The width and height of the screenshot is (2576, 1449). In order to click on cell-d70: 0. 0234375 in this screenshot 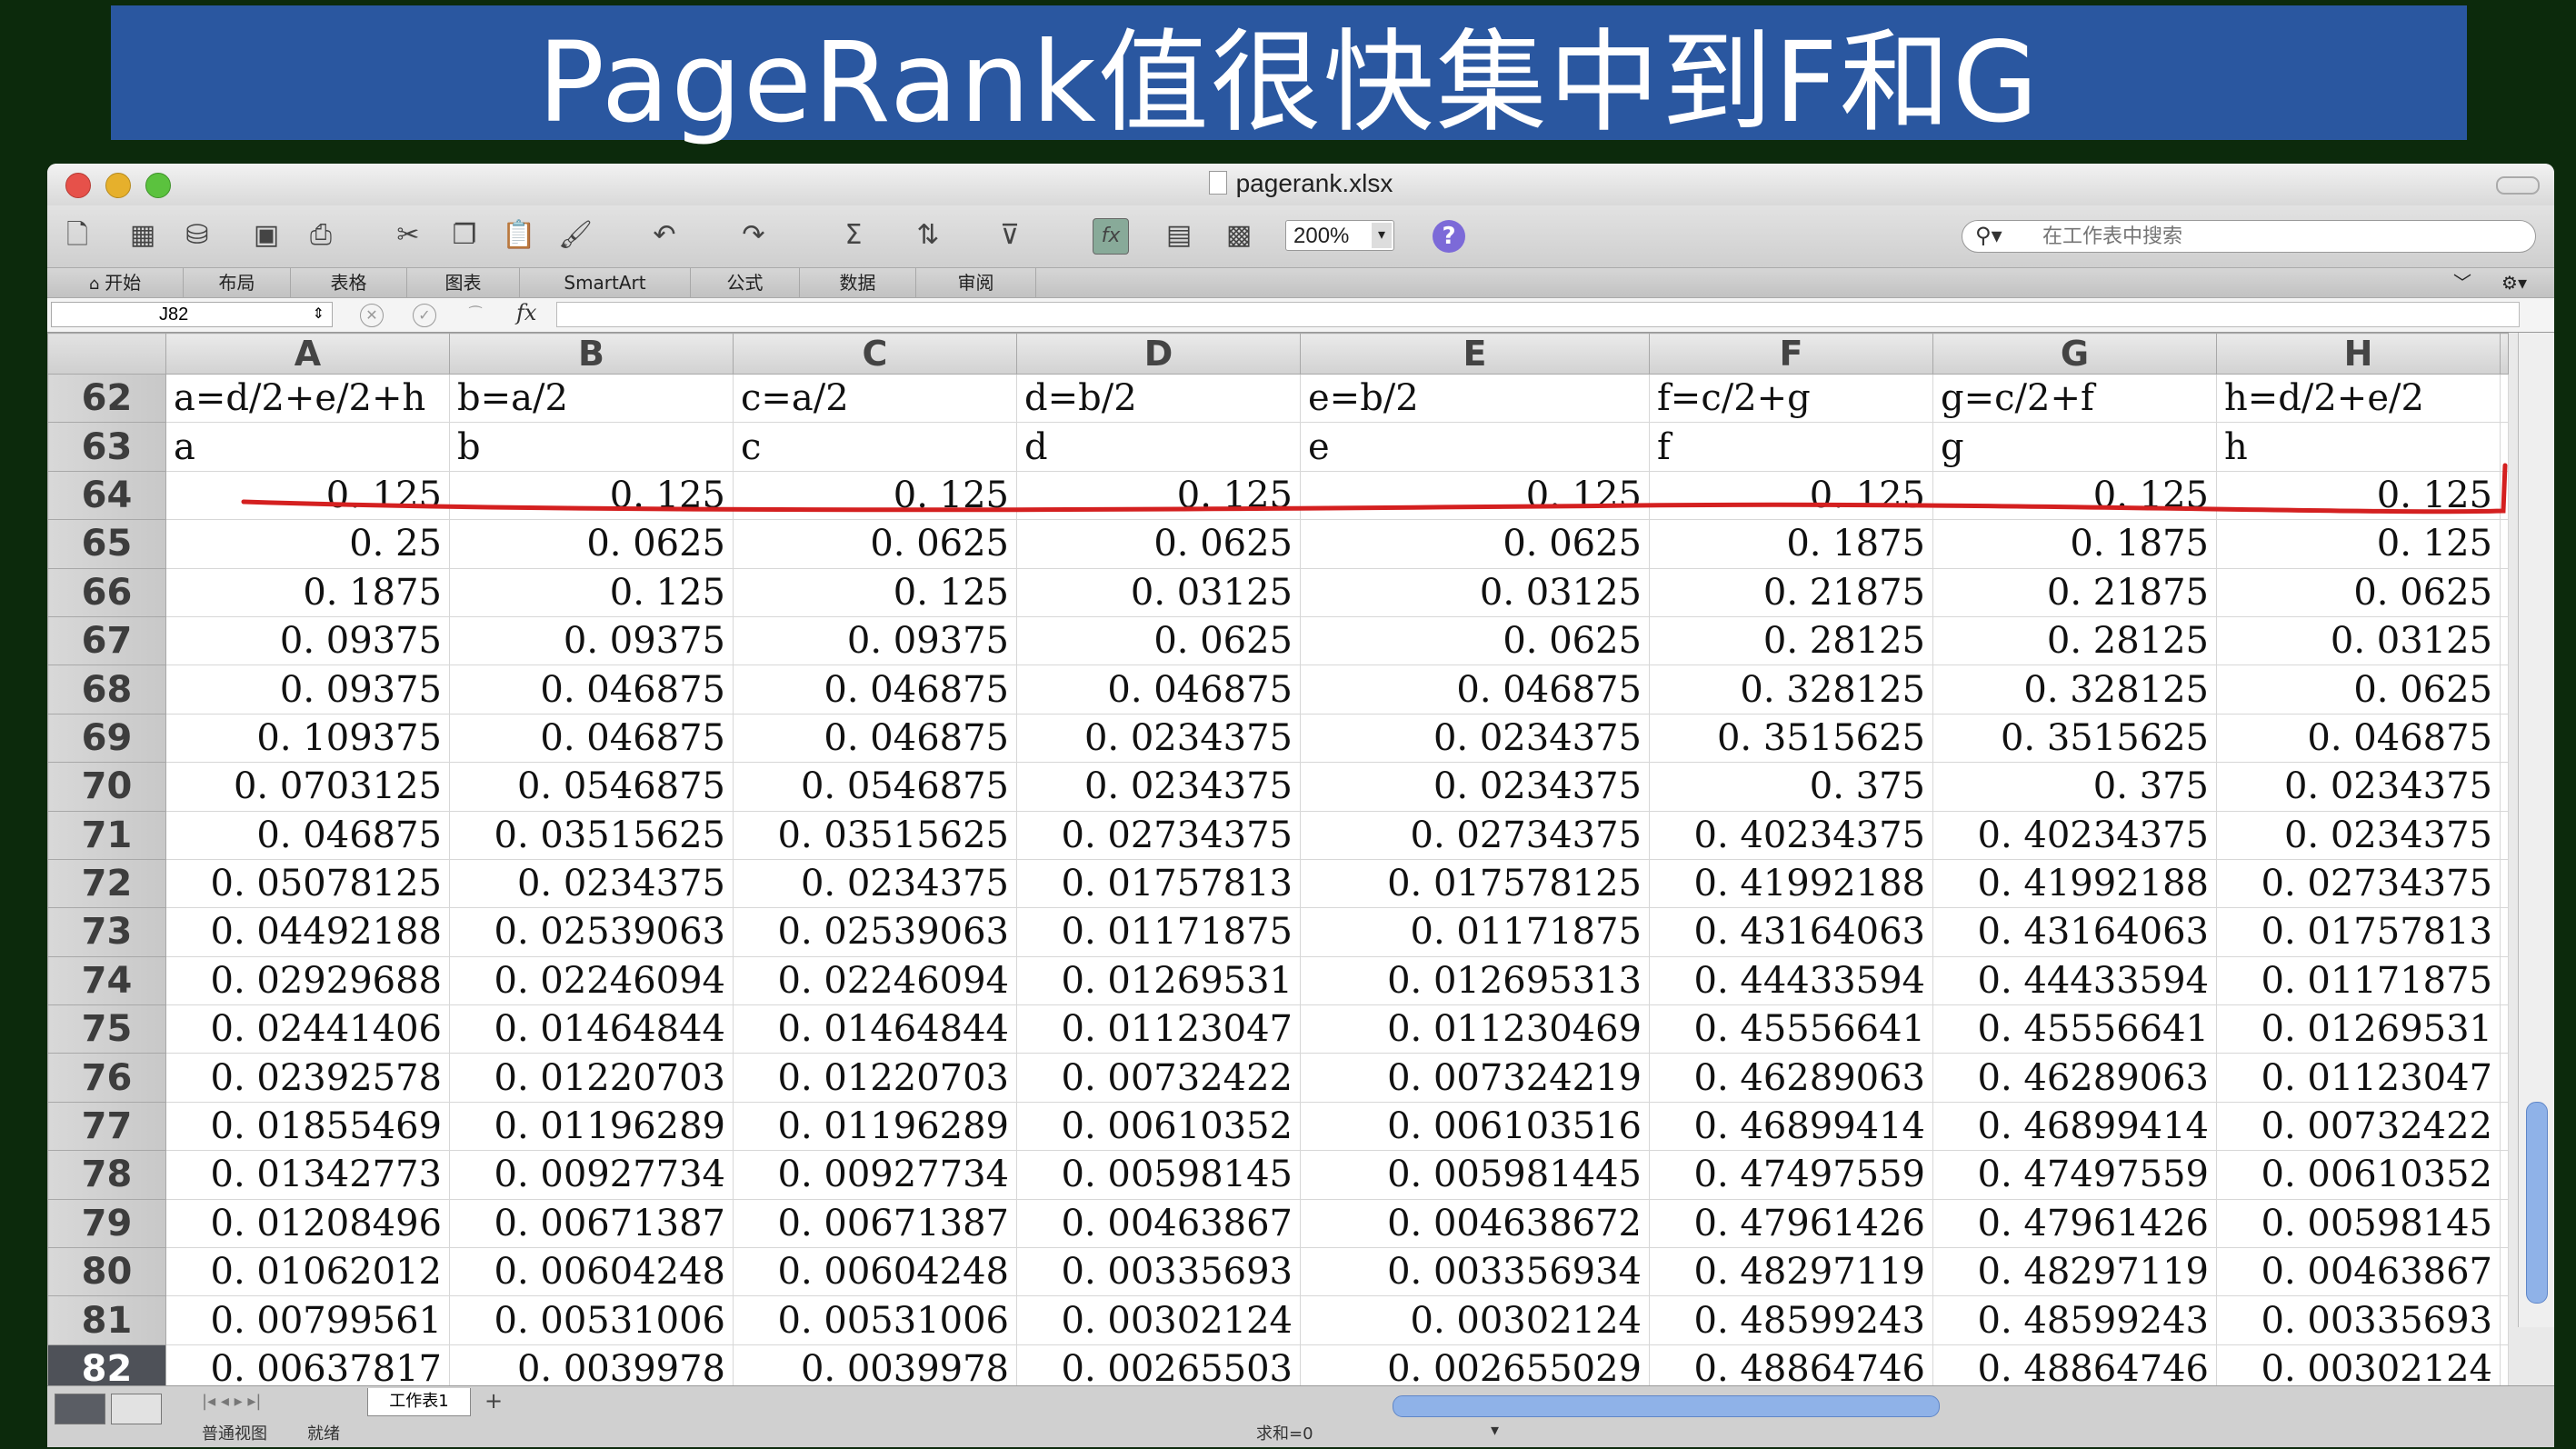, I will do `click(1158, 787)`.